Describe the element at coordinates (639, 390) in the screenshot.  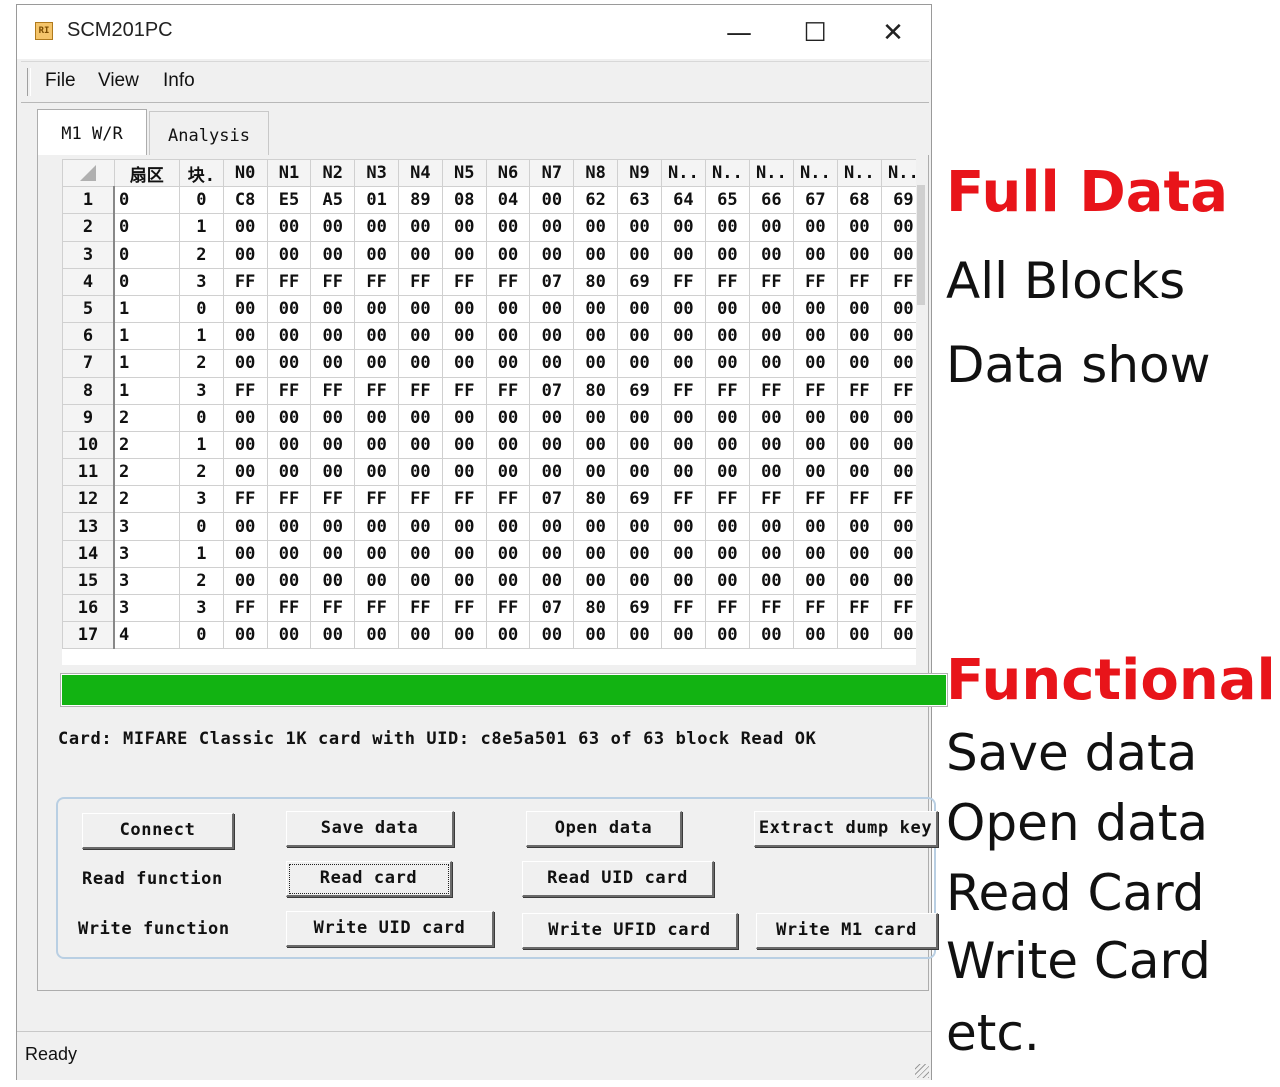
I see `data-cell: 69` at that location.